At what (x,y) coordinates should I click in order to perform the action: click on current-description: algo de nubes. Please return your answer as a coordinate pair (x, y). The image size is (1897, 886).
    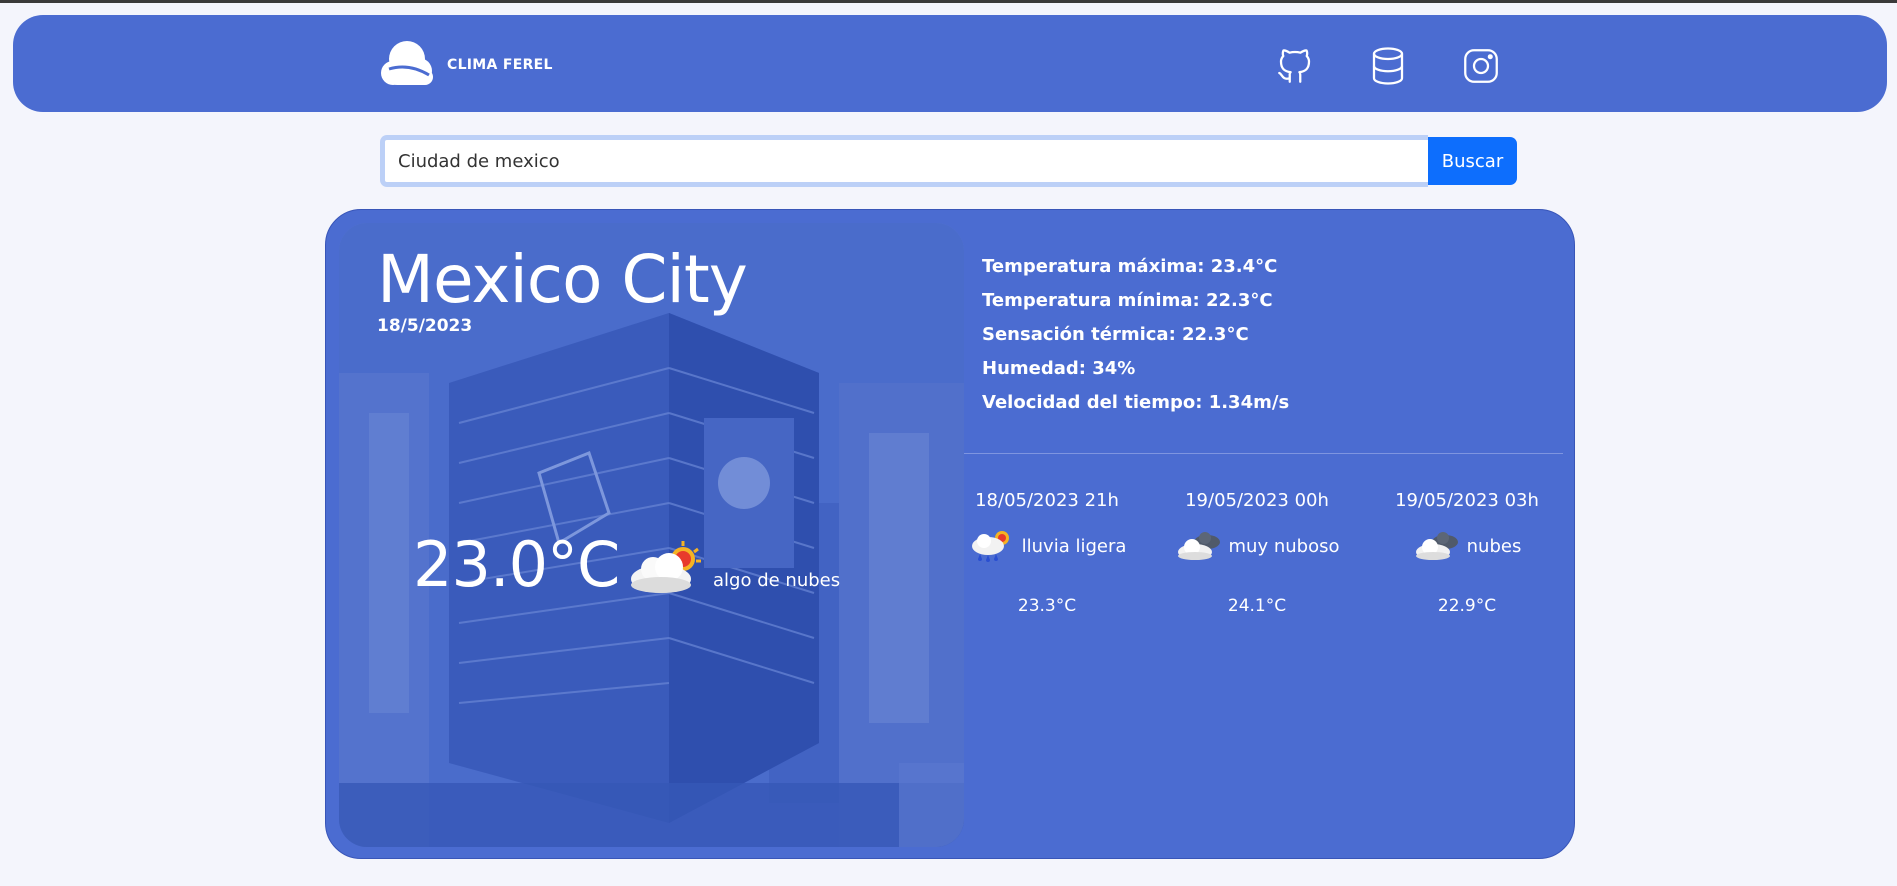
    Looking at the image, I should click on (777, 580).